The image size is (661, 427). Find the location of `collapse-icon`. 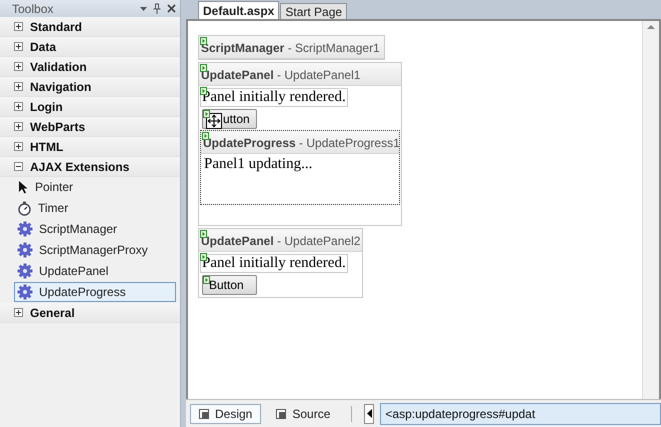

collapse-icon is located at coordinates (18, 166).